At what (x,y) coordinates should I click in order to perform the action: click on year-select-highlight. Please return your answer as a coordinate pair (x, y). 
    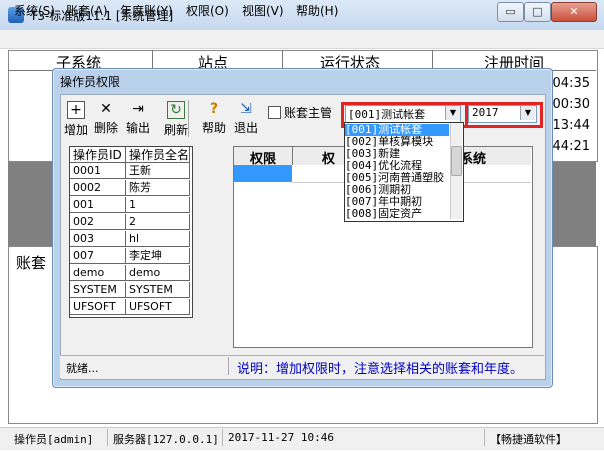
    Looking at the image, I should click on (504, 115).